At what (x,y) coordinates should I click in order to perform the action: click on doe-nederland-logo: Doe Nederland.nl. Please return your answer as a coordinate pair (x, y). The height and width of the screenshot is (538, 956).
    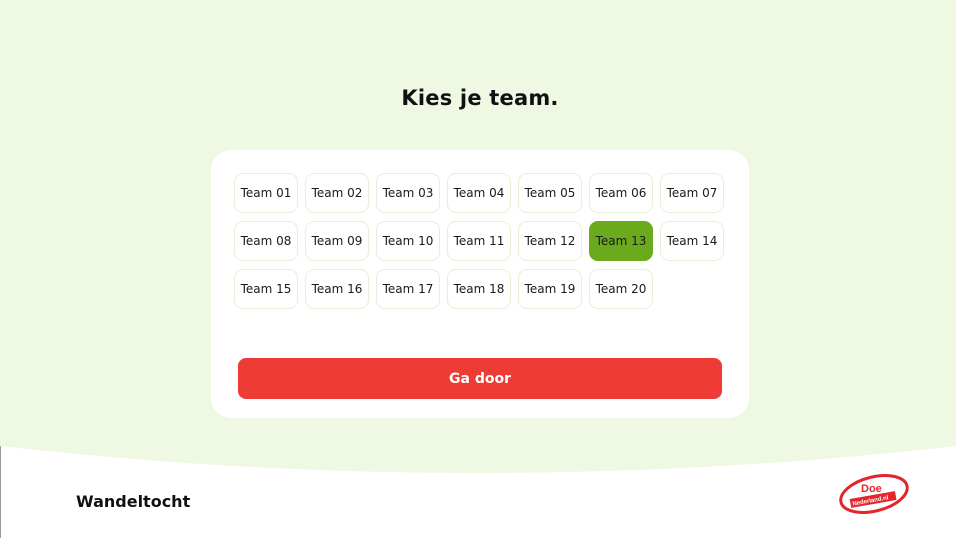
    Looking at the image, I should click on (874, 494).